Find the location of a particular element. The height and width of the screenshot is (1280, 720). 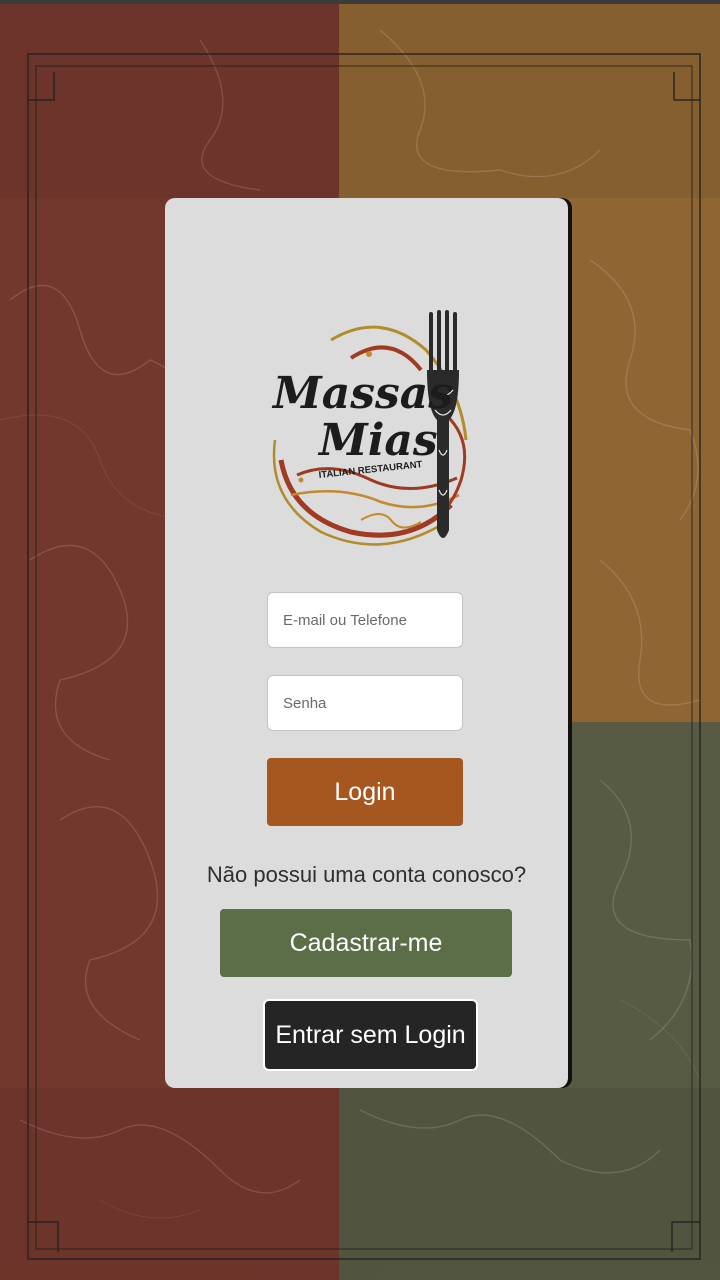

guest-login-button: Entrar sem Login is located at coordinates (370, 1035).